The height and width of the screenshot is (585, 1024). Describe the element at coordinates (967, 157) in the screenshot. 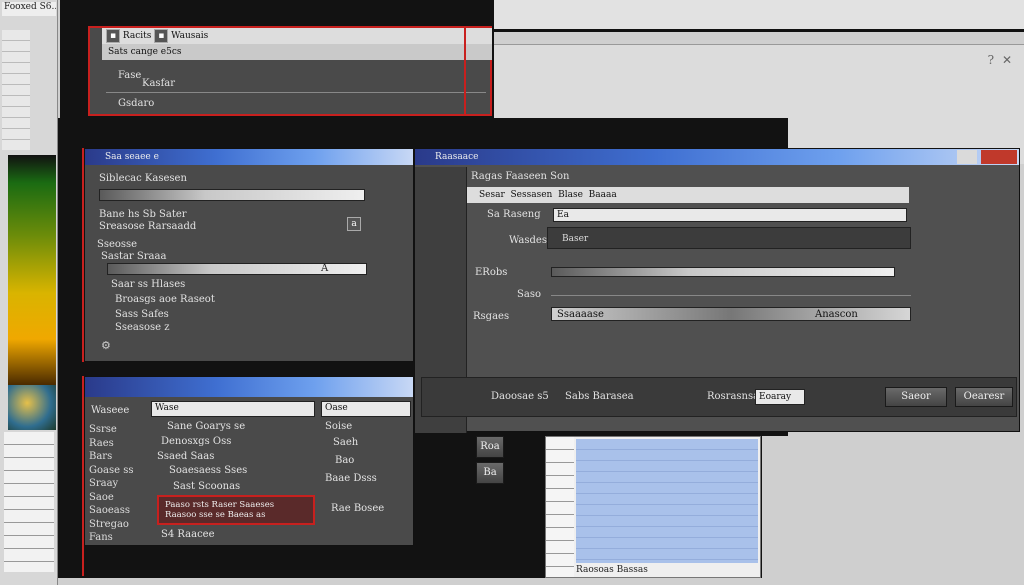

I see `minimize-button` at that location.